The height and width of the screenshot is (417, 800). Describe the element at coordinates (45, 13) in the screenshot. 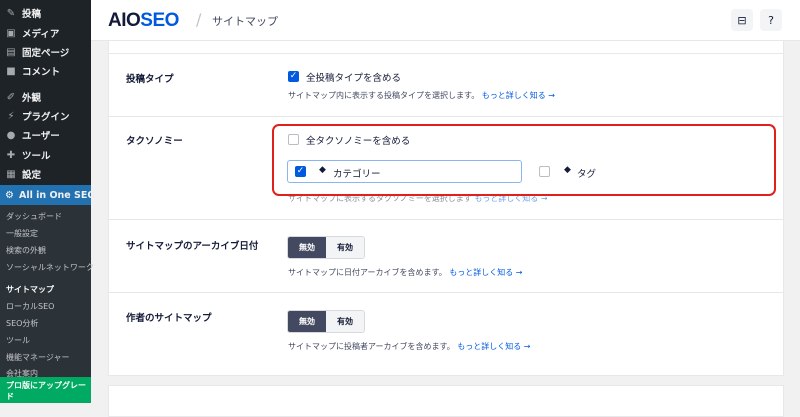

I see `sidebar-item-posts: ✎ 投稿` at that location.